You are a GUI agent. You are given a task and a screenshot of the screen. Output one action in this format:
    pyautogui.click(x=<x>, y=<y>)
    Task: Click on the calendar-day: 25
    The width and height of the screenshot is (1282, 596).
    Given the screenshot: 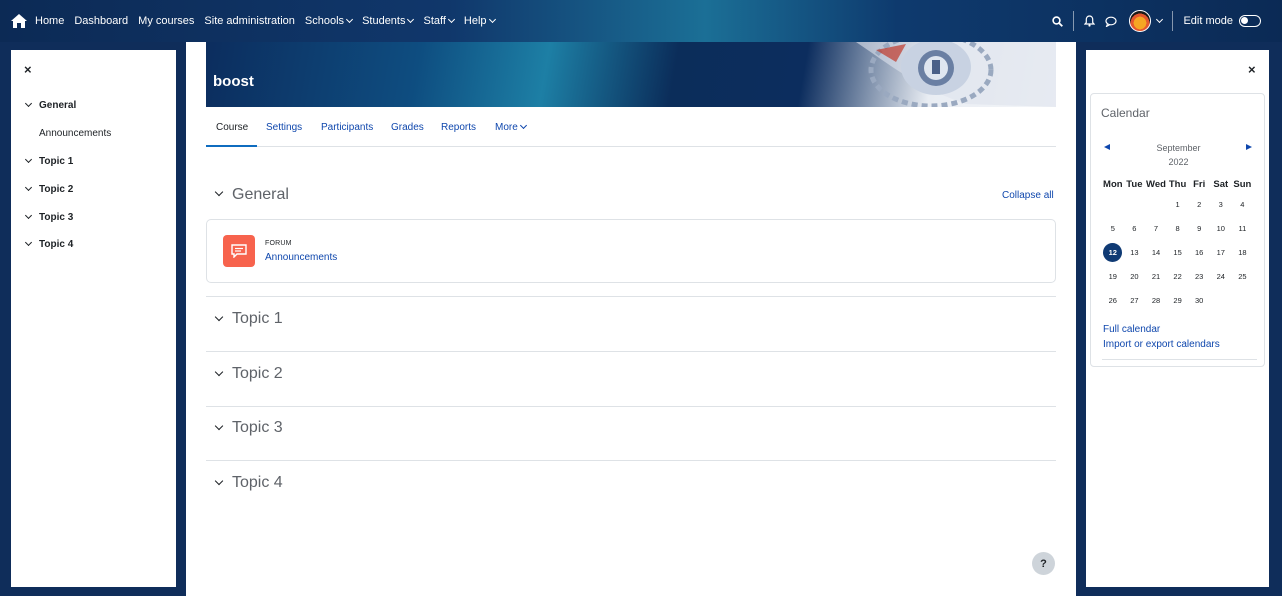 What is the action you would take?
    pyautogui.click(x=1243, y=276)
    